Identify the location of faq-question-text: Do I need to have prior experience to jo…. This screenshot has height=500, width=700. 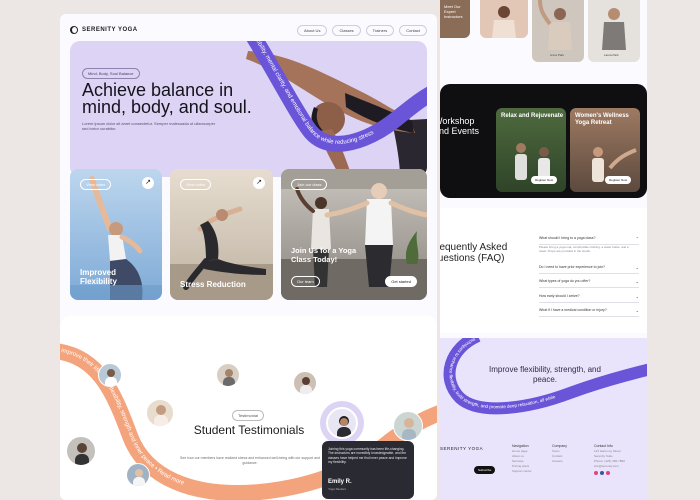
(572, 267).